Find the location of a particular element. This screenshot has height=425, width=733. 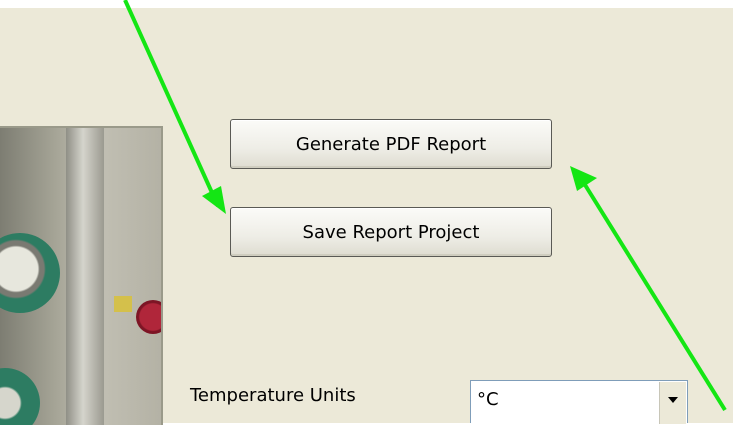

top-strip is located at coordinates (366, 4).